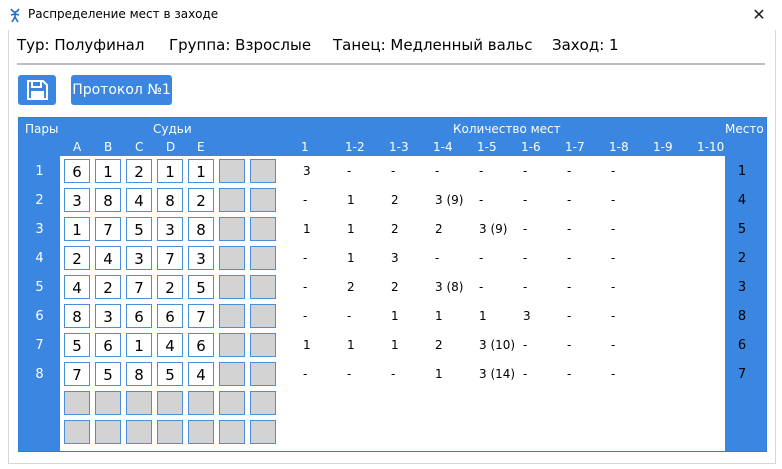  I want to click on heat-label: Заход: 1, so click(585, 45).